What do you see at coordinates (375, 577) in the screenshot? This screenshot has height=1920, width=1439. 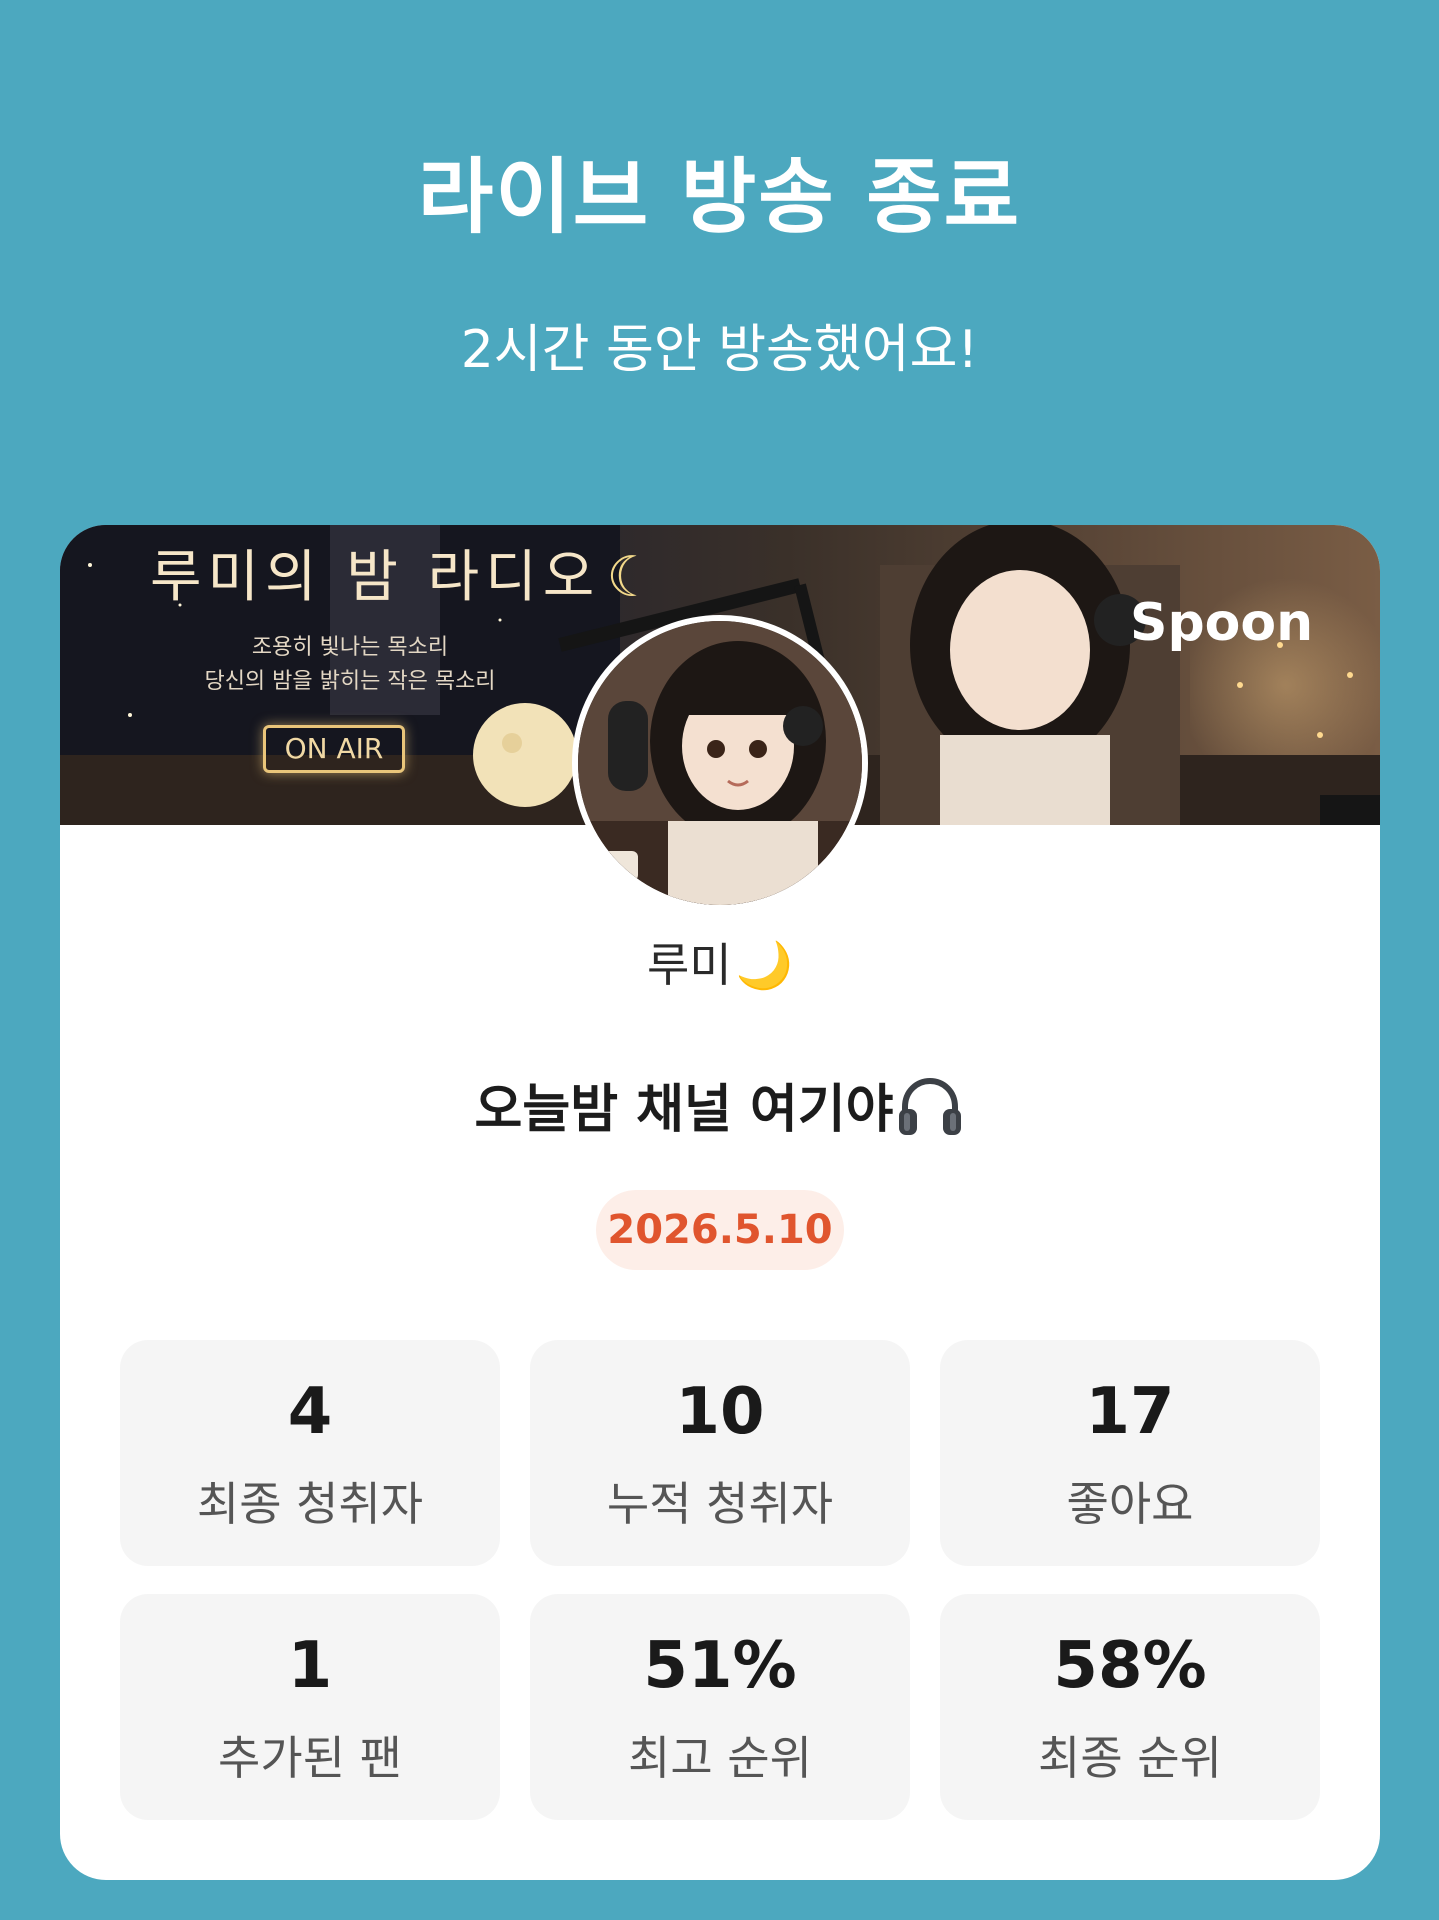 I see `banner-title-text: 루미의 밤 라디오` at bounding box center [375, 577].